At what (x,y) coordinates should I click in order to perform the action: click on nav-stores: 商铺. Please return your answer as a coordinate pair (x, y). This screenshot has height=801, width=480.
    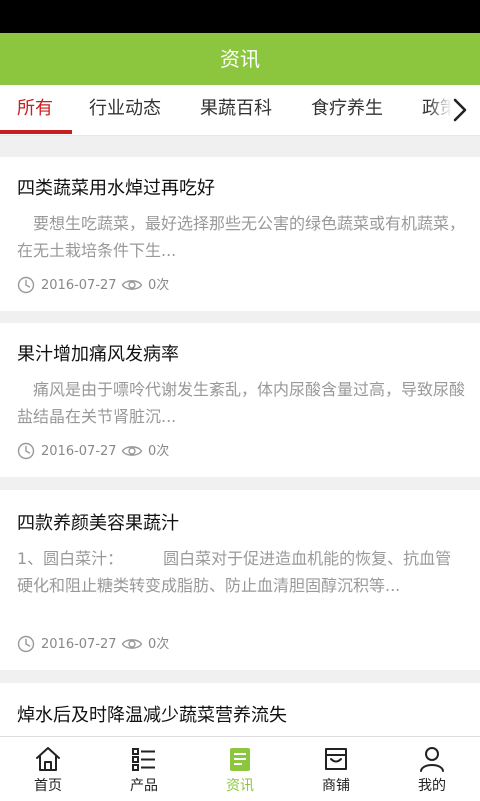
    Looking at the image, I should click on (336, 769).